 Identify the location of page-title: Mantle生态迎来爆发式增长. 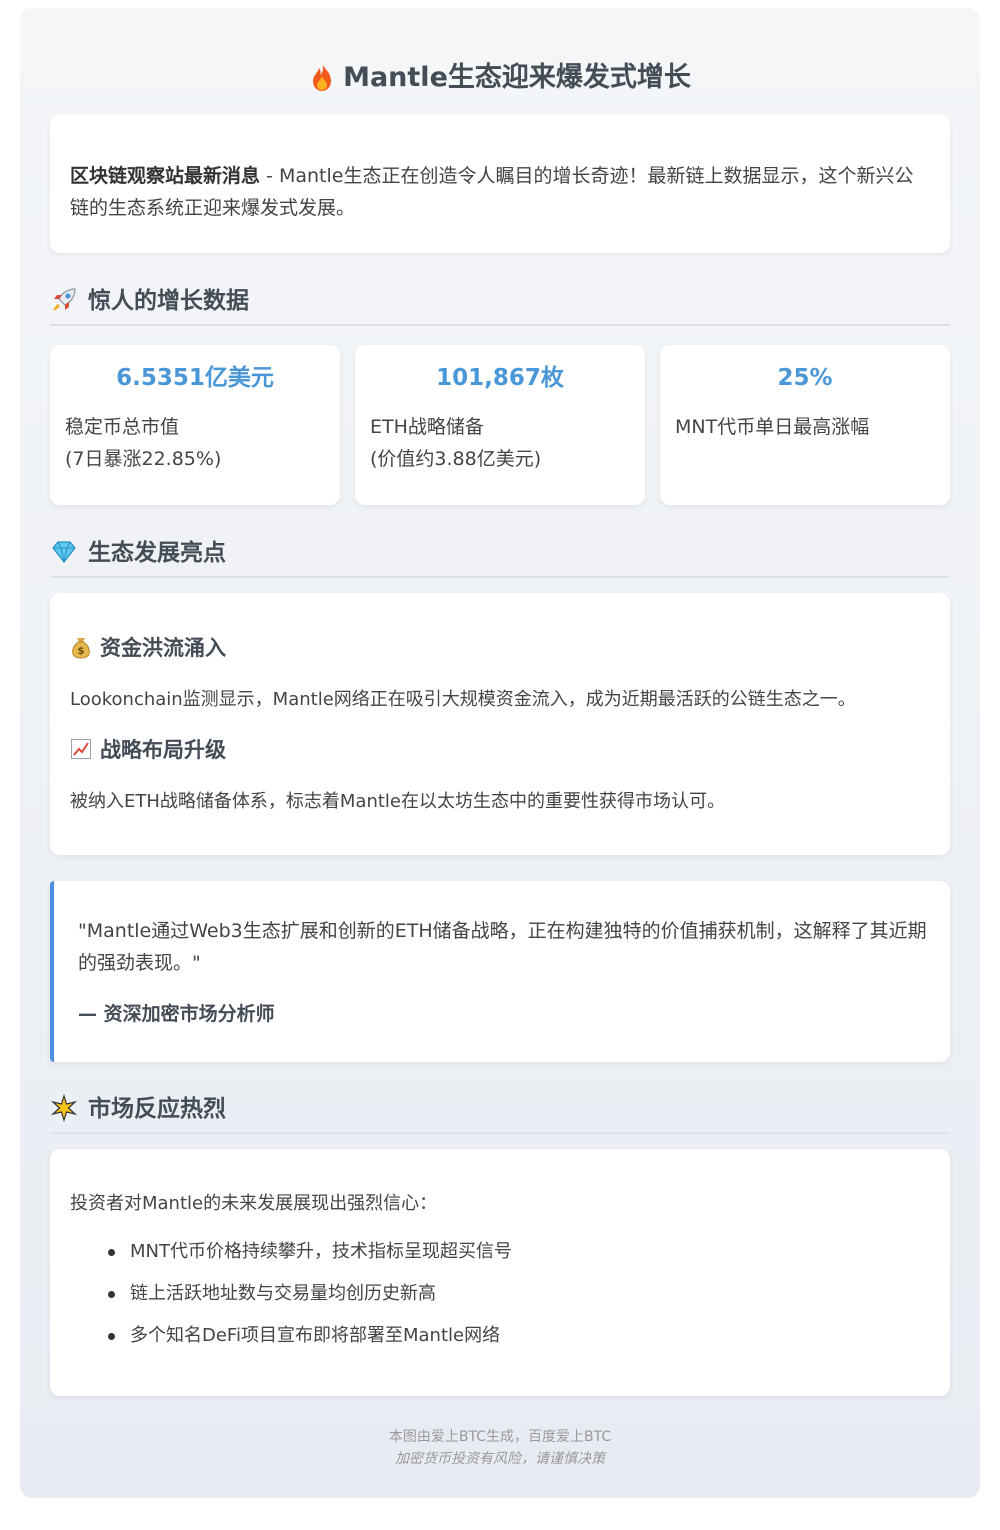
(500, 78).